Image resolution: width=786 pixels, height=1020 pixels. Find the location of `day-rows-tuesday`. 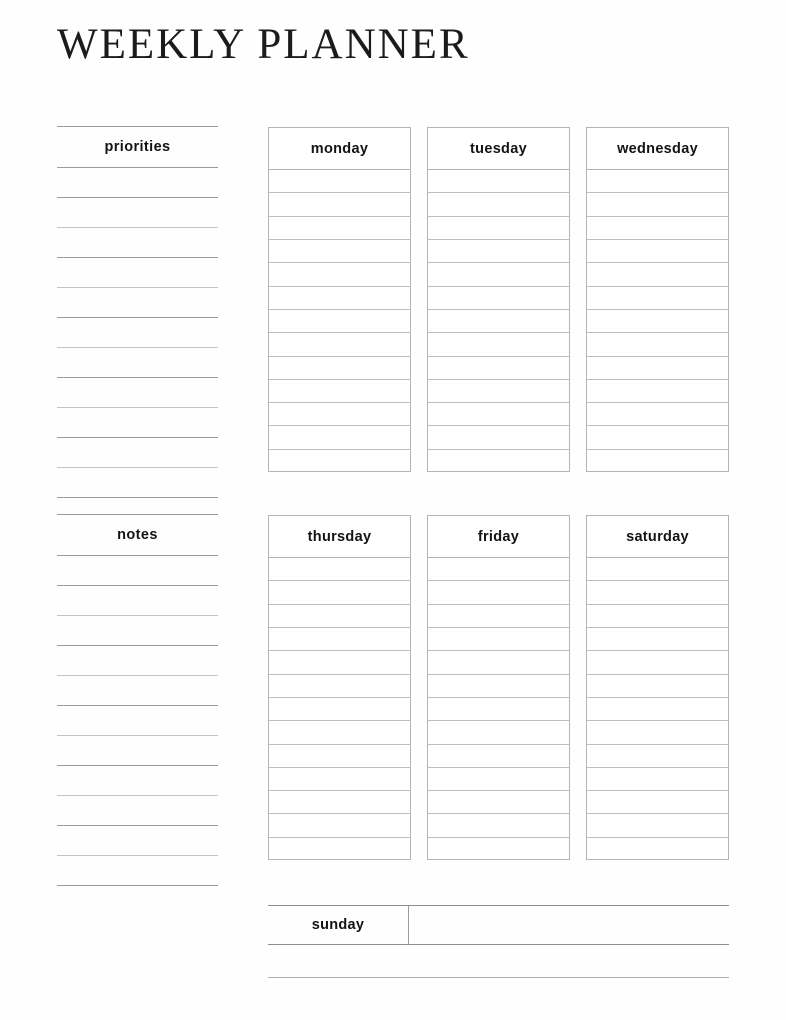

day-rows-tuesday is located at coordinates (498, 321).